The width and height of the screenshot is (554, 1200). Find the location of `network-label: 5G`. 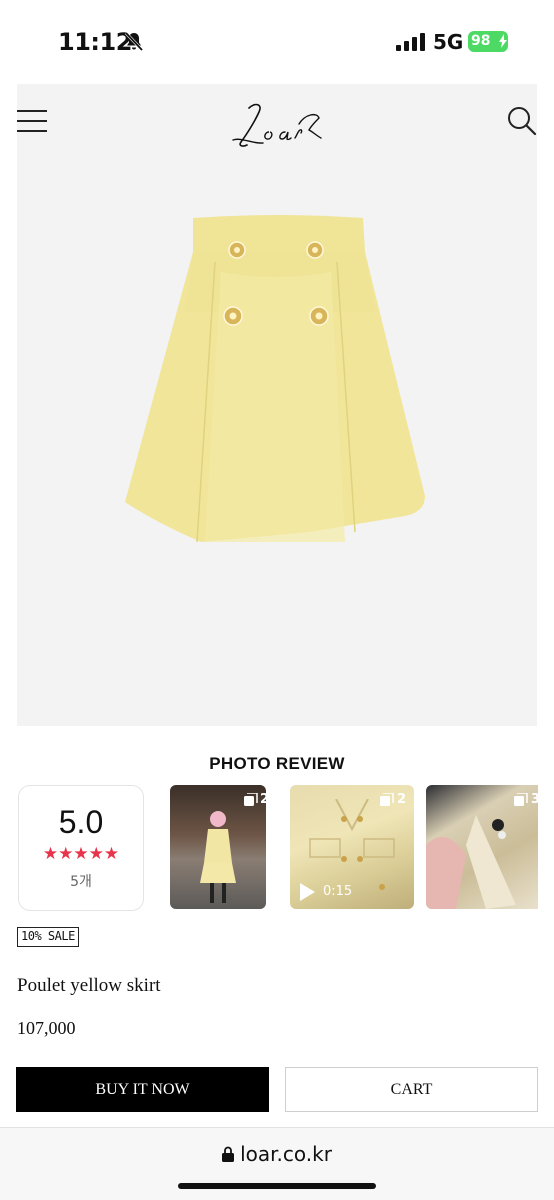

network-label: 5G is located at coordinates (448, 42).